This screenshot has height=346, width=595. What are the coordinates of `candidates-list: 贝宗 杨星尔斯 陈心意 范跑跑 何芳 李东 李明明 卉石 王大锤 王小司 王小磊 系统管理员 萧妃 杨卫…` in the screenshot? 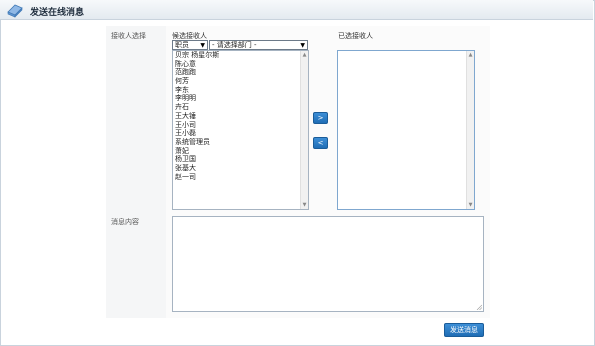 It's located at (240, 130).